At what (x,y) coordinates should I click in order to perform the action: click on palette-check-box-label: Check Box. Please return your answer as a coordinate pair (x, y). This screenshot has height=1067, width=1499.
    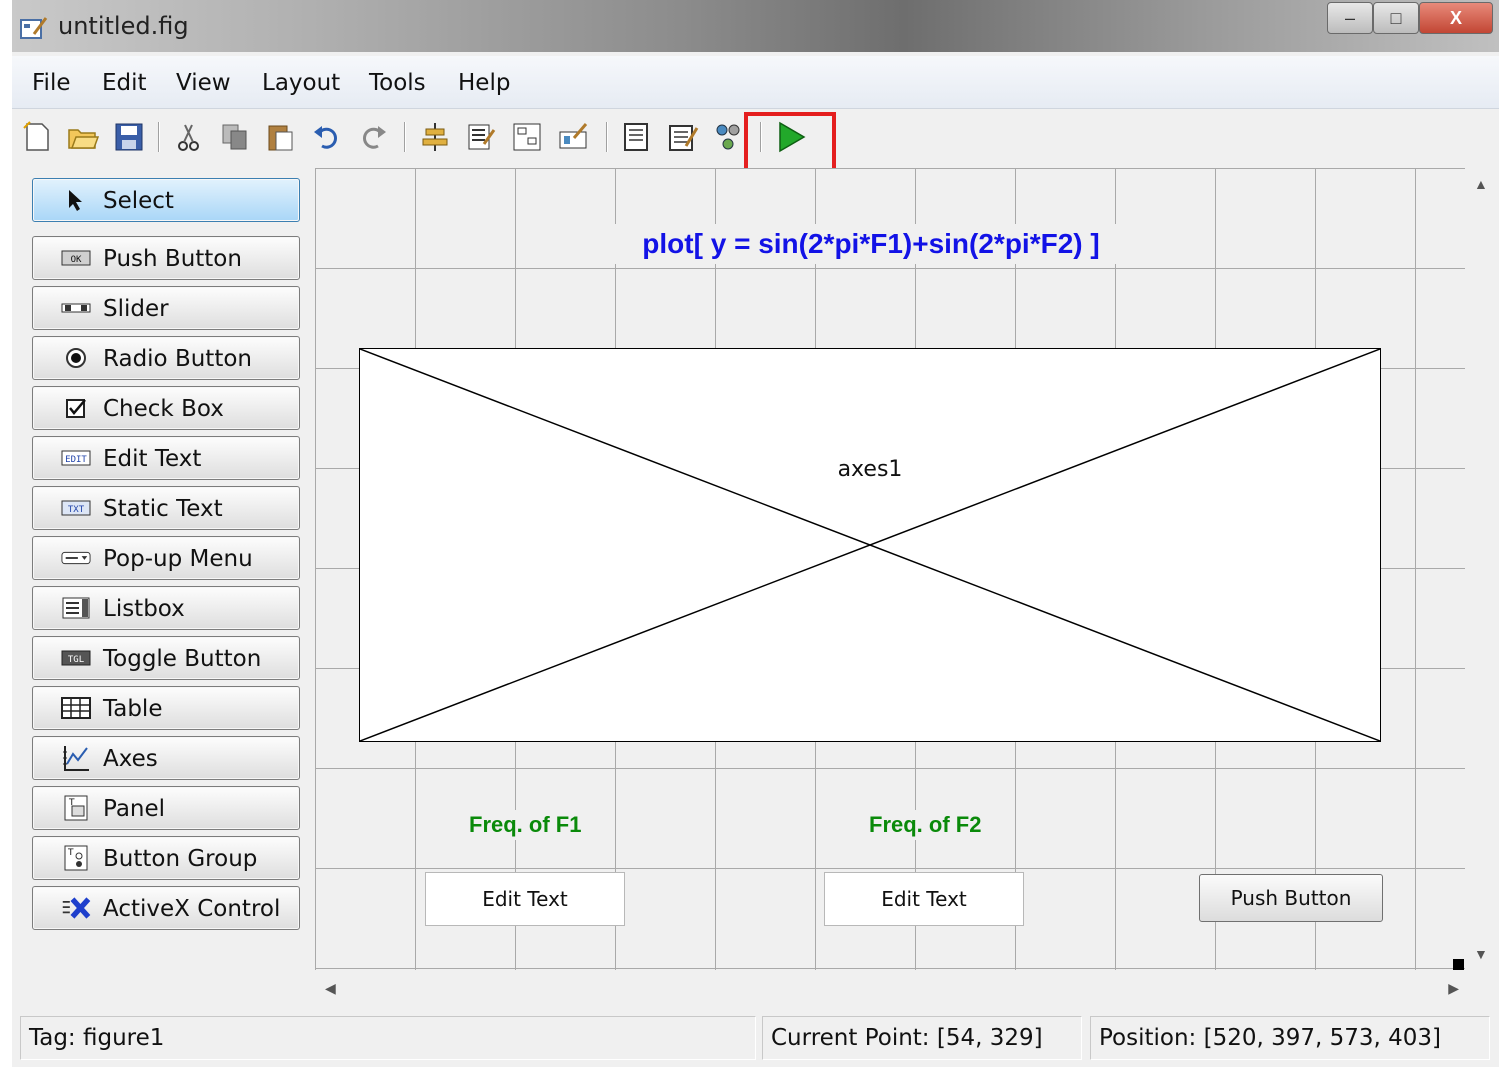
    Looking at the image, I should click on (163, 409).